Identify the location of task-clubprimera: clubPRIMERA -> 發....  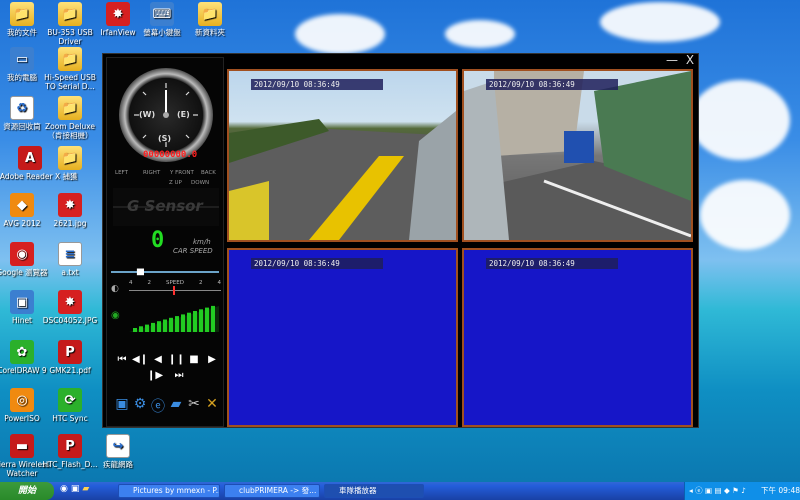
(272, 491).